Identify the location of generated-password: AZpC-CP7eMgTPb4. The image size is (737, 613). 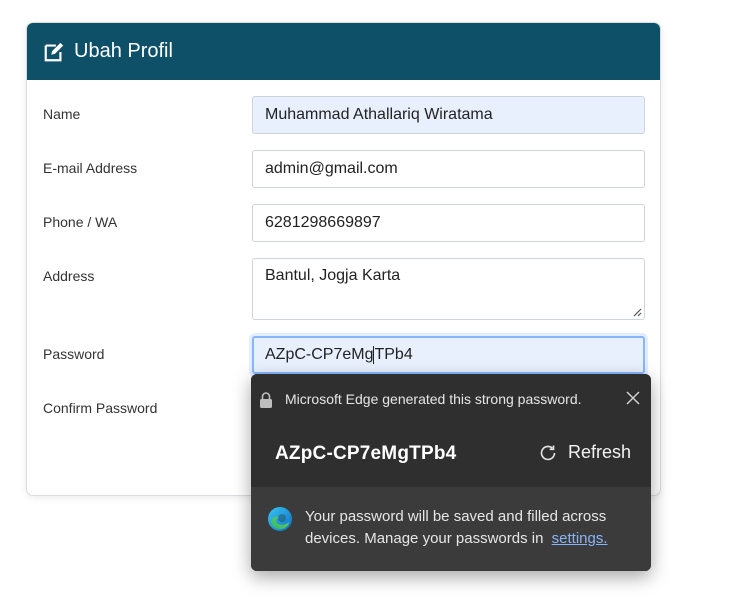
(365, 454).